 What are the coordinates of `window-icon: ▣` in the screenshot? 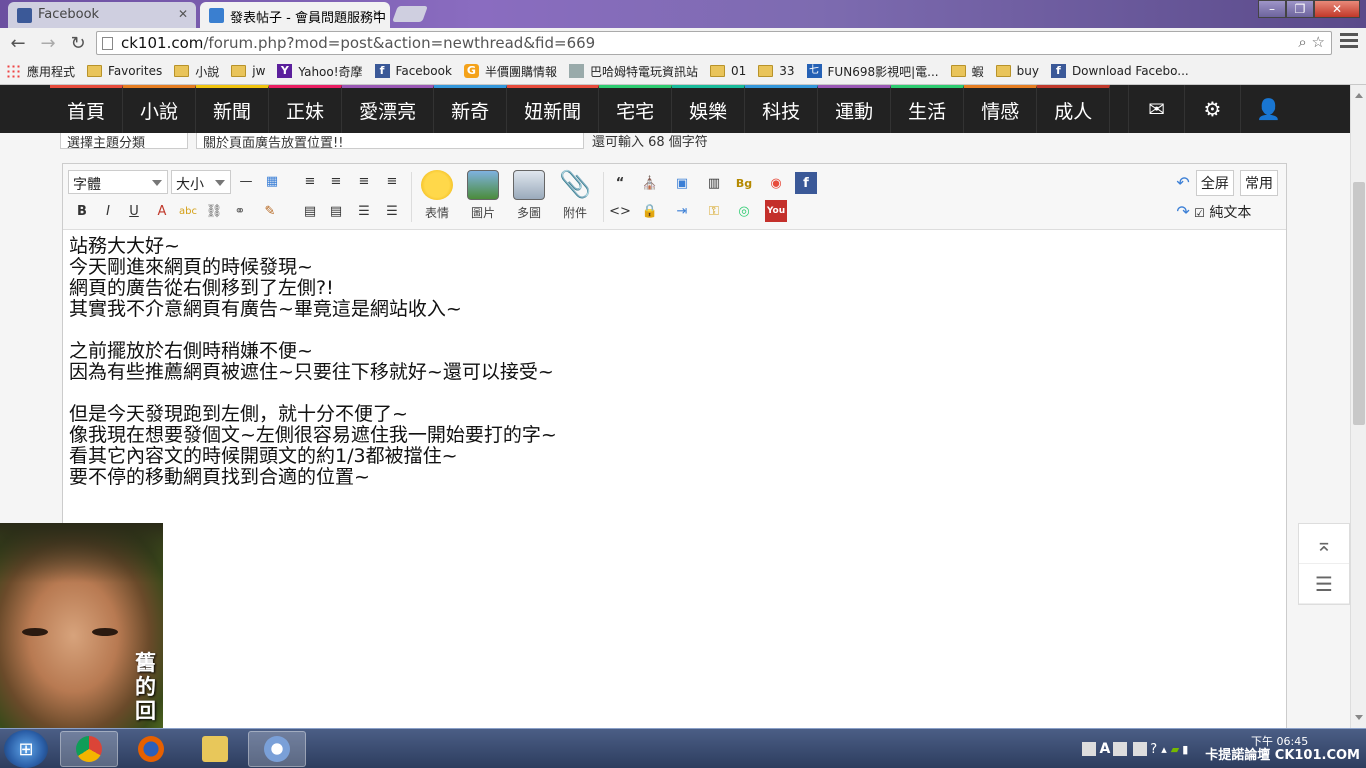 It's located at (682, 183).